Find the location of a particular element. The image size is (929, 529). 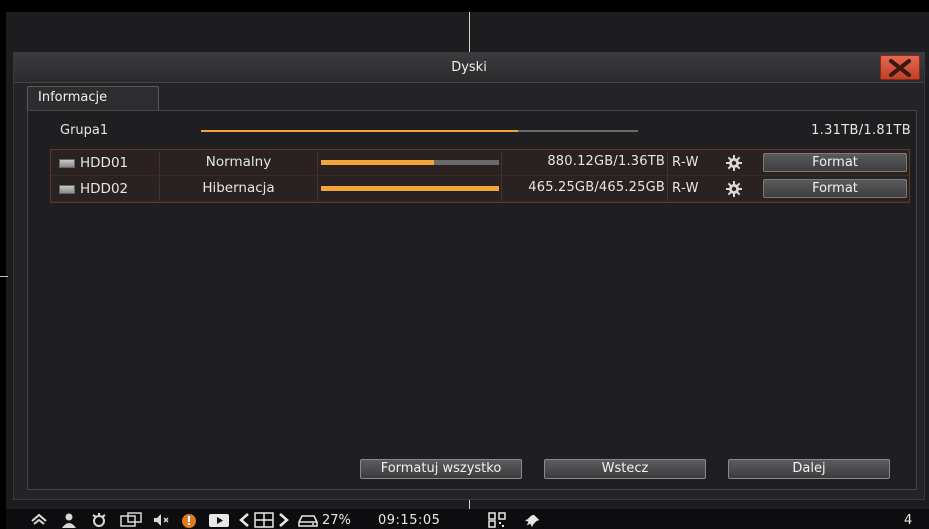

disk-status: Normalny is located at coordinates (239, 163).